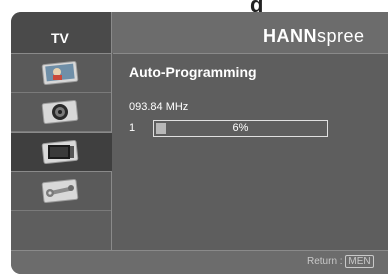 The height and width of the screenshot is (277, 388). Describe the element at coordinates (159, 107) in the screenshot. I see `frequency-readout: 093.84 MHz` at that location.